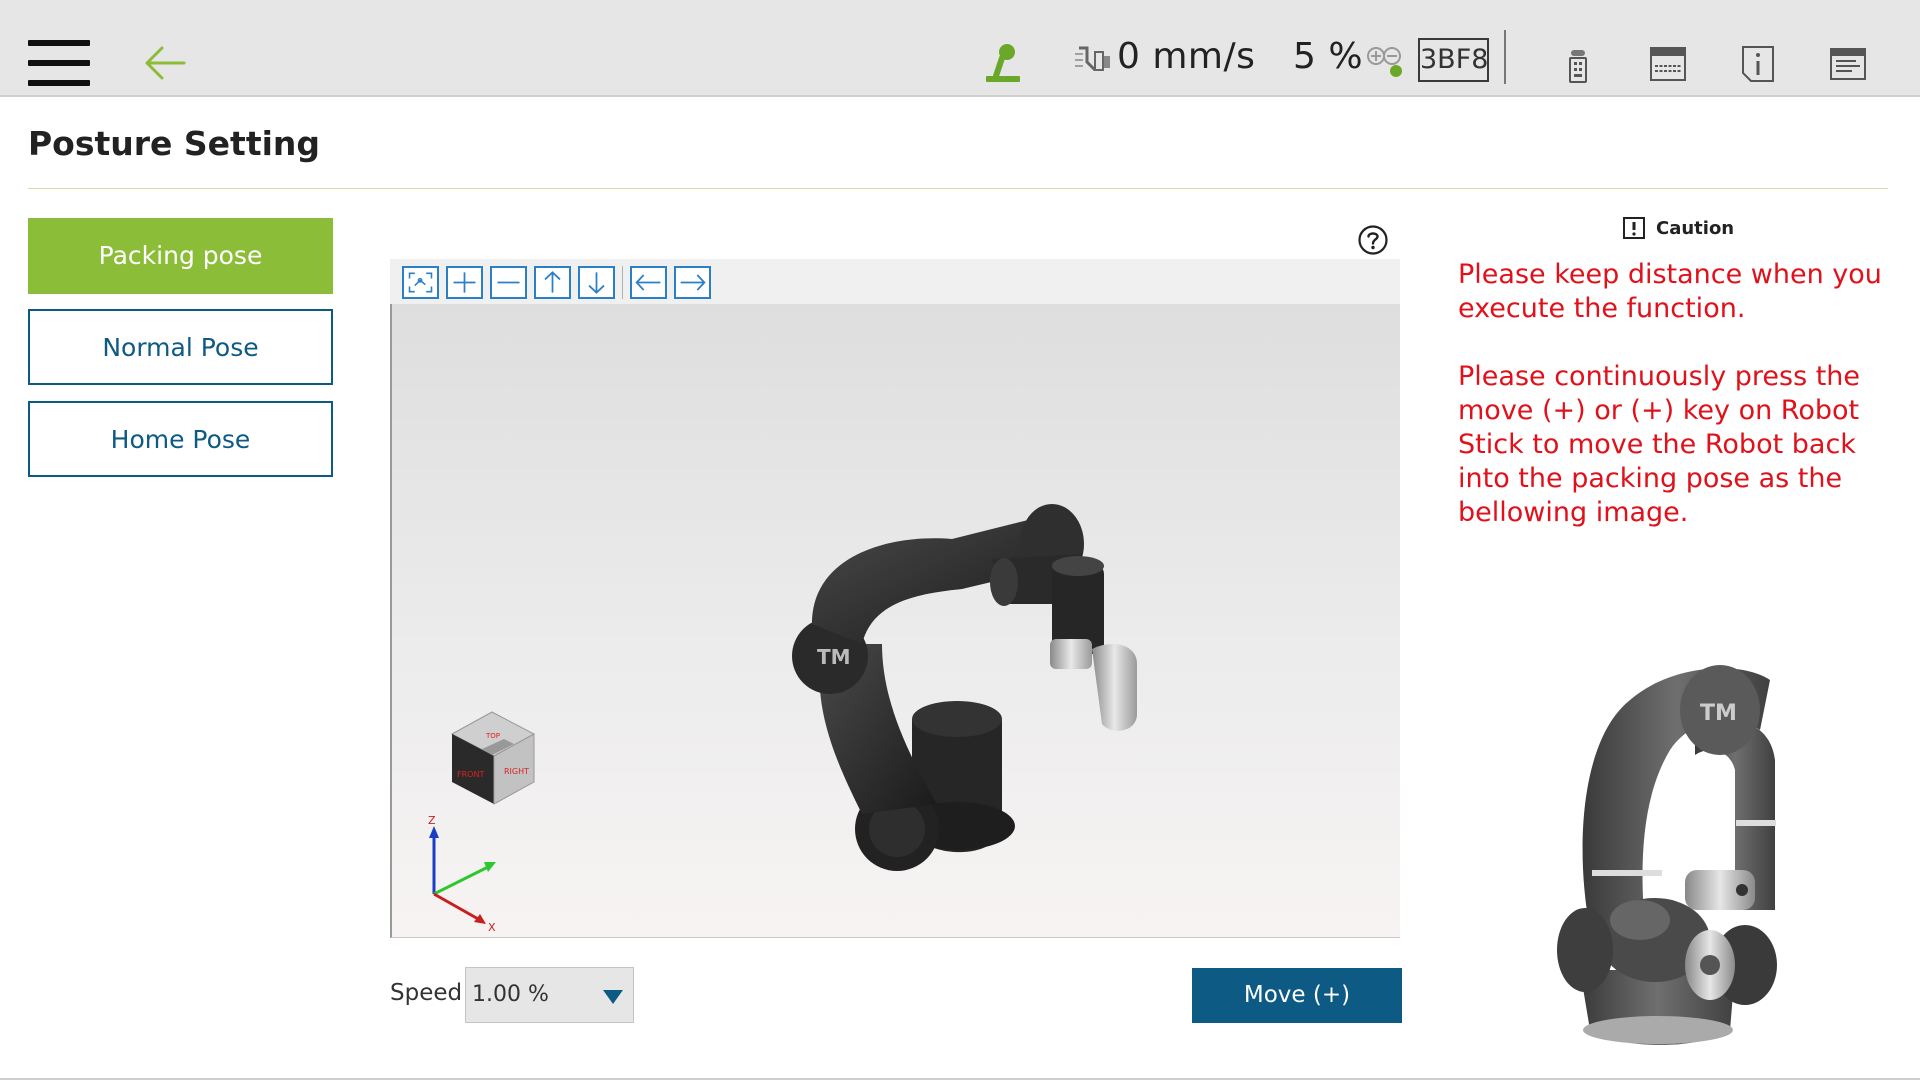 The width and height of the screenshot is (1920, 1080). Describe the element at coordinates (1092, 59) in the screenshot. I see `speed-icon` at that location.